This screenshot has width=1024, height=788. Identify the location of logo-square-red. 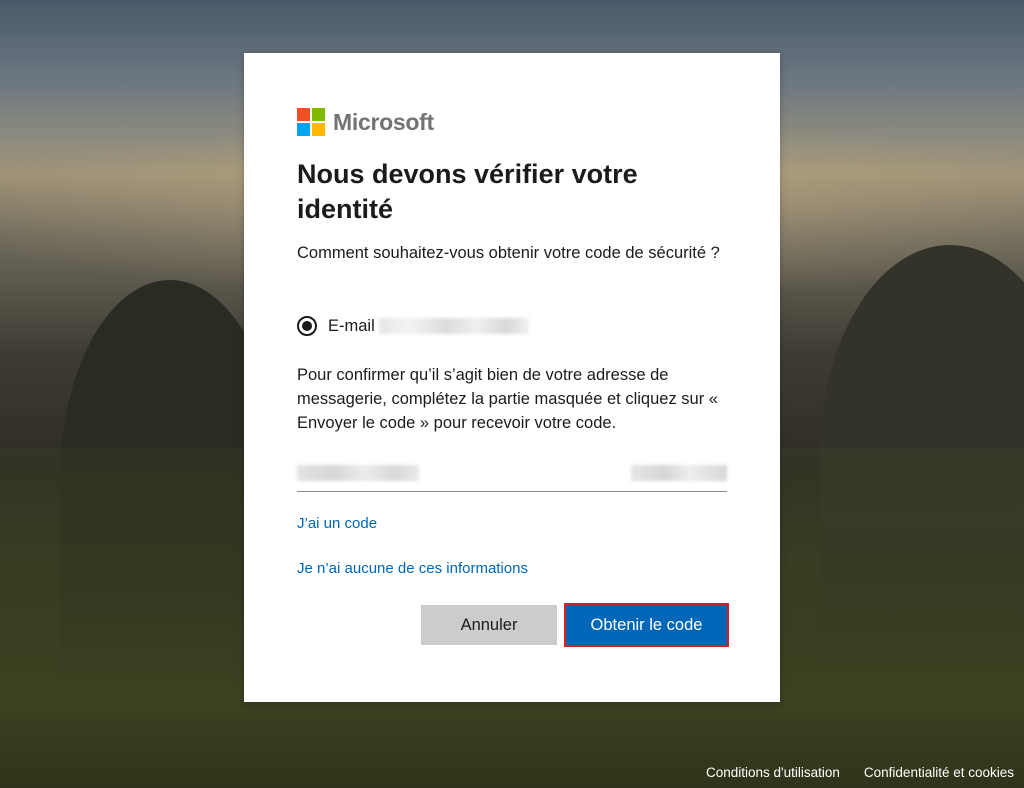
(303, 114).